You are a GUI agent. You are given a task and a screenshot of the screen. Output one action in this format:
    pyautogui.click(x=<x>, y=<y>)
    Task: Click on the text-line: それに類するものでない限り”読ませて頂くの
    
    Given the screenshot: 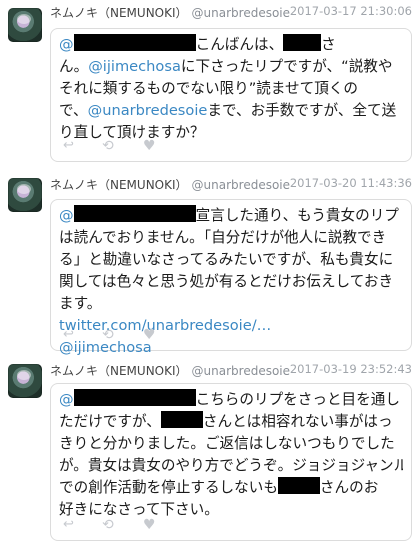 What is the action you would take?
    pyautogui.click(x=231, y=89)
    